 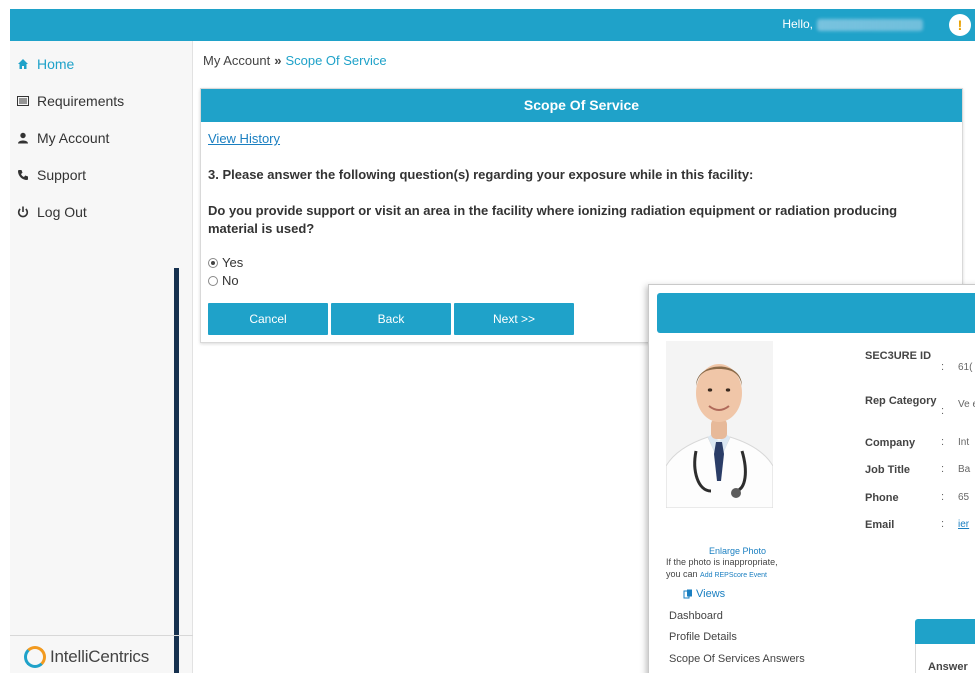 I want to click on breadcrumb-root: My Account, so click(x=236, y=60).